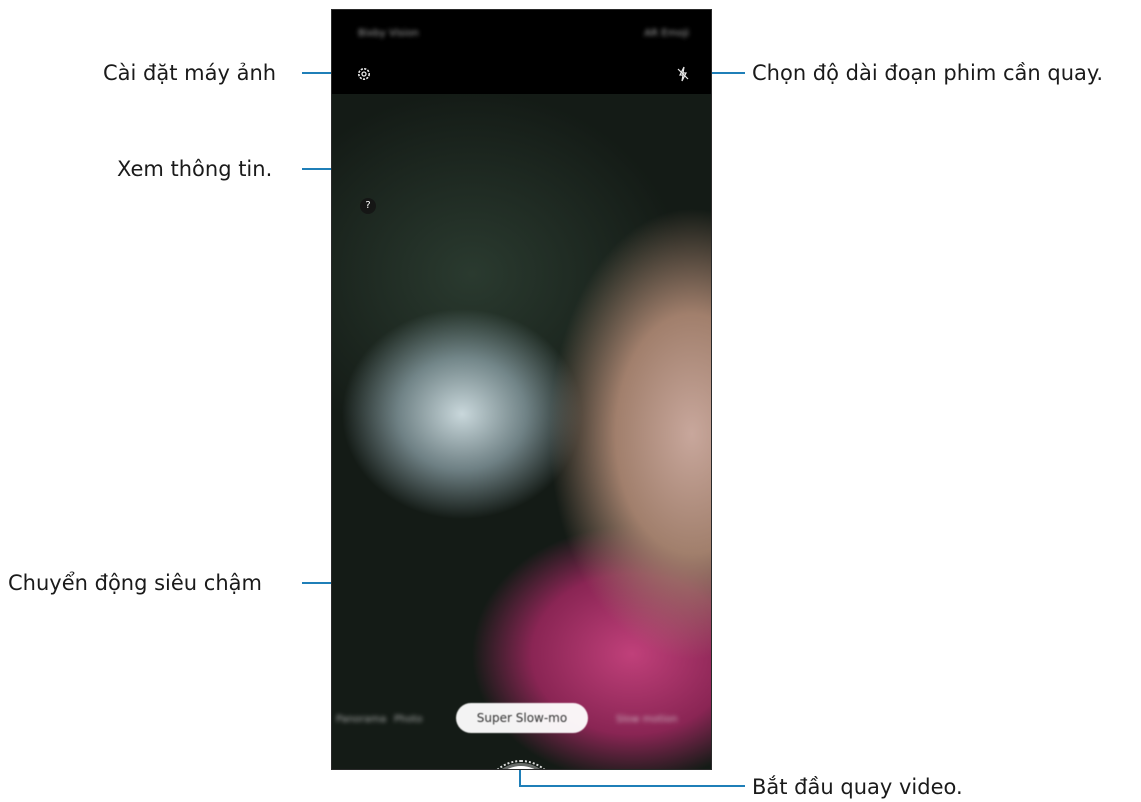  What do you see at coordinates (666, 33) in the screenshot?
I see `mode-ar-emoji: AR Emoji` at bounding box center [666, 33].